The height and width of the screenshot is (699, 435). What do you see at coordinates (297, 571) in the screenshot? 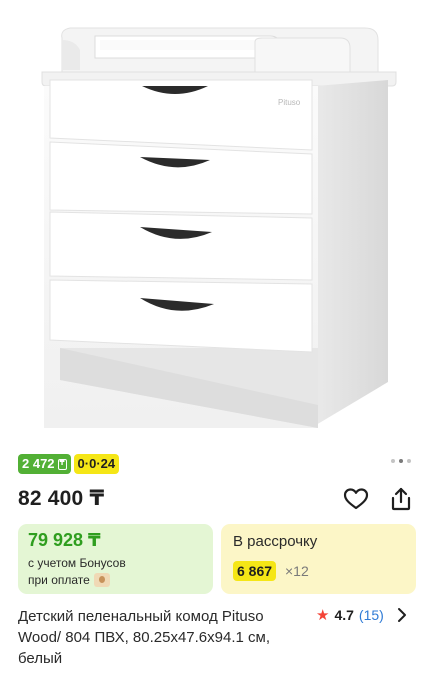
I see `installment-multiplier: ×12` at bounding box center [297, 571].